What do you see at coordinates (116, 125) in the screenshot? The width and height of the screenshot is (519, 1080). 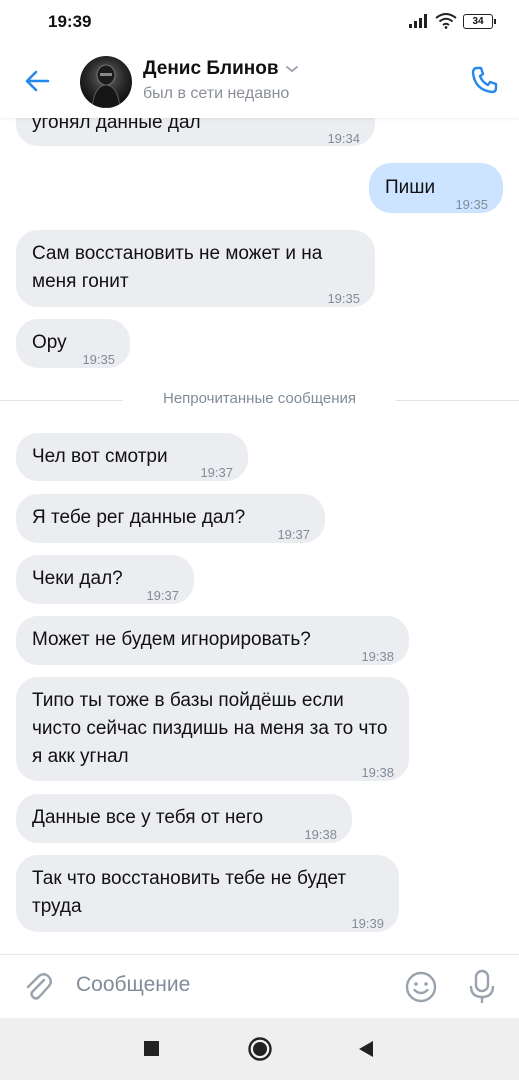 I see `message-text: угонял данные дал` at bounding box center [116, 125].